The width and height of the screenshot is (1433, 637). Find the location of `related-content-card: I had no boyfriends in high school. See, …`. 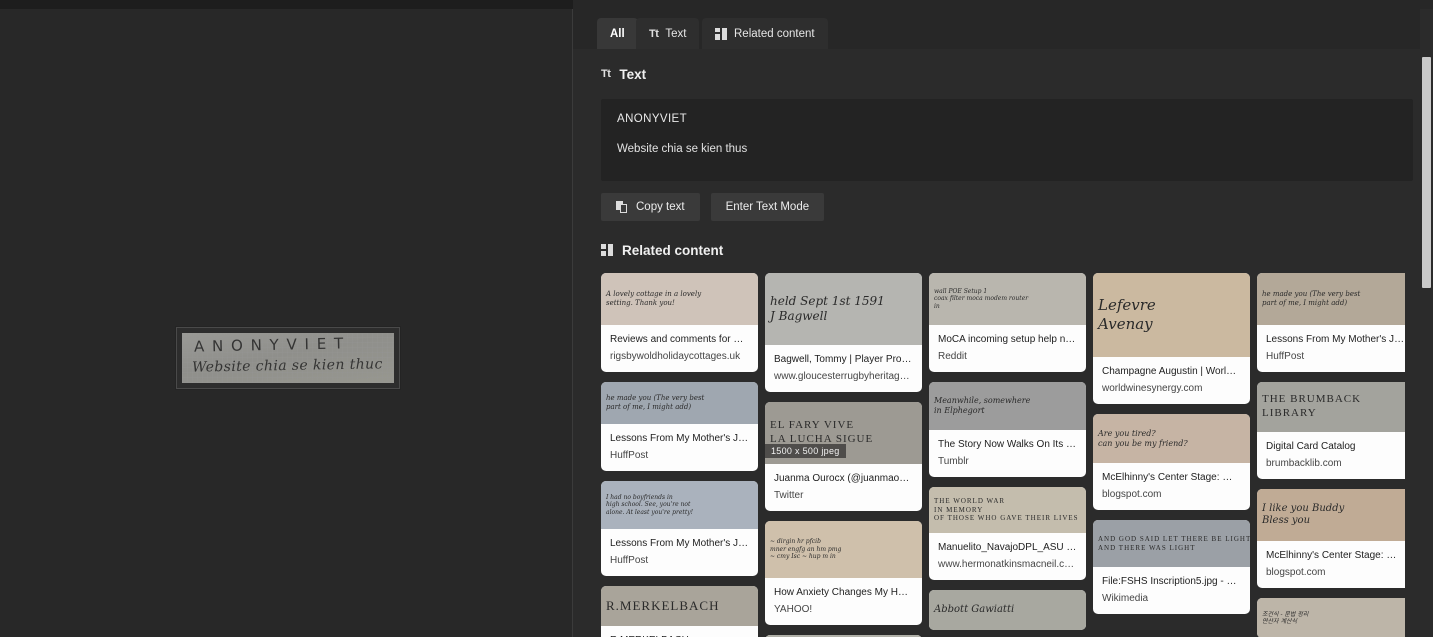

related-content-card: I had no boyfriends in high school. See, … is located at coordinates (679, 528).